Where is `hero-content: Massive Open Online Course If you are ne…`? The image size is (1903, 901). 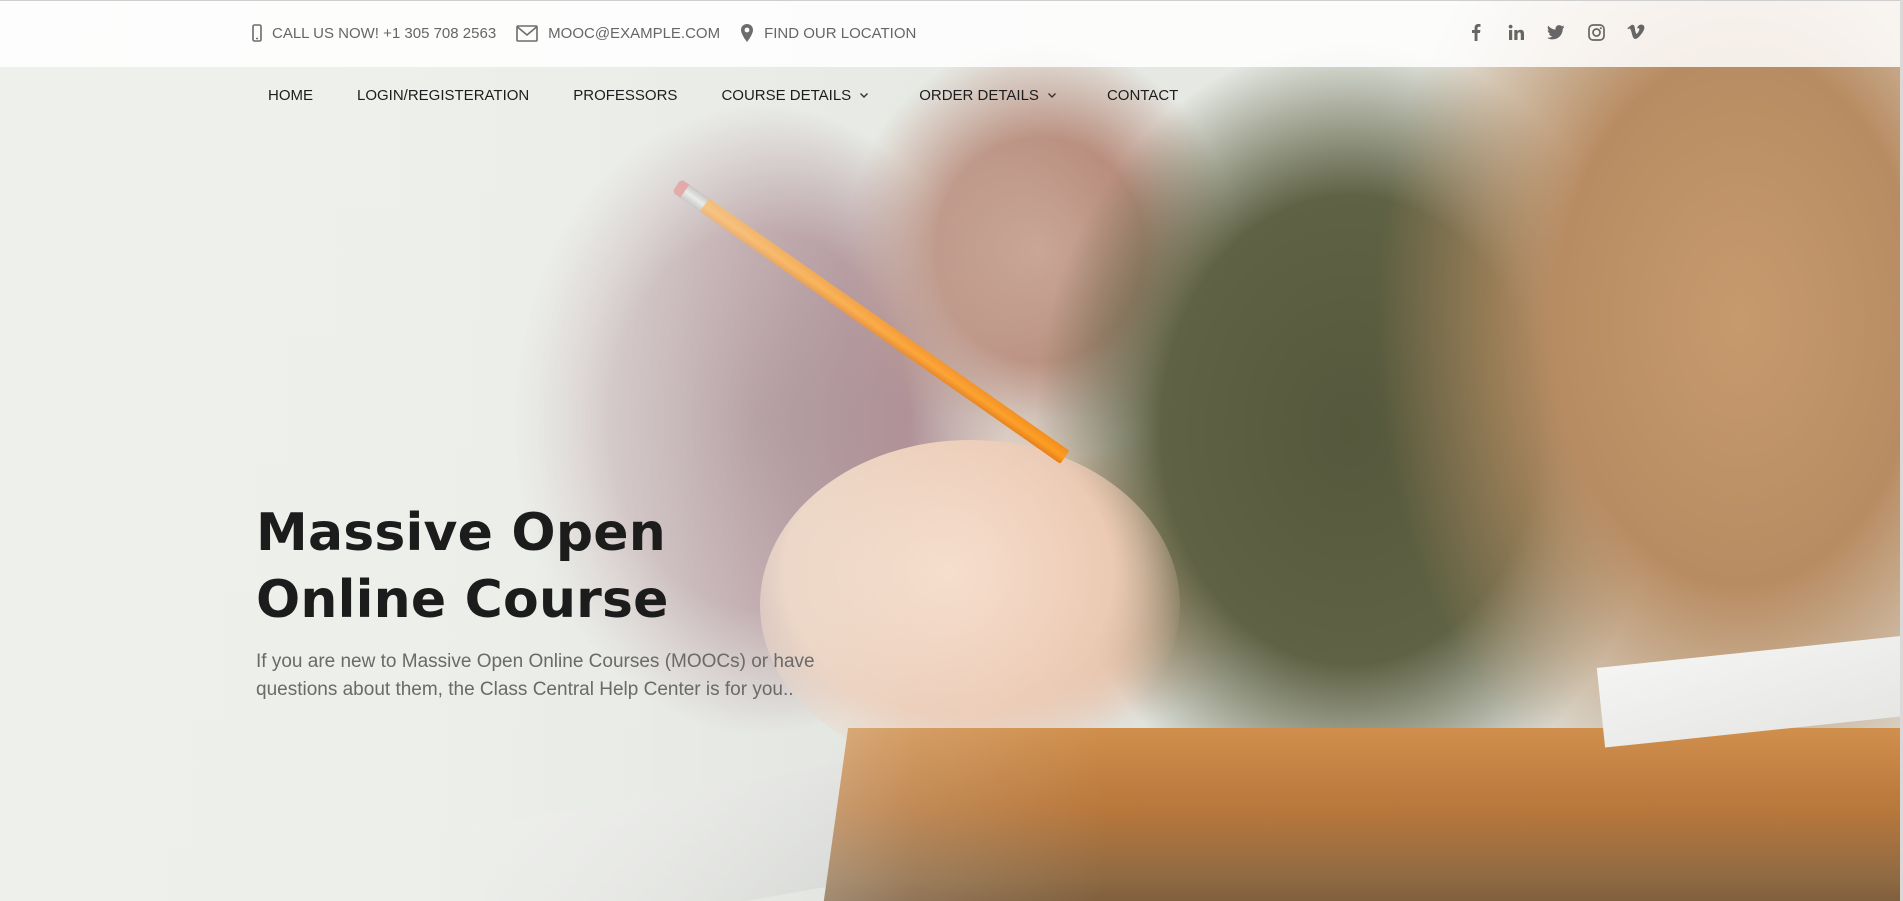 hero-content: Massive Open Online Course If you are ne… is located at coordinates (606, 602).